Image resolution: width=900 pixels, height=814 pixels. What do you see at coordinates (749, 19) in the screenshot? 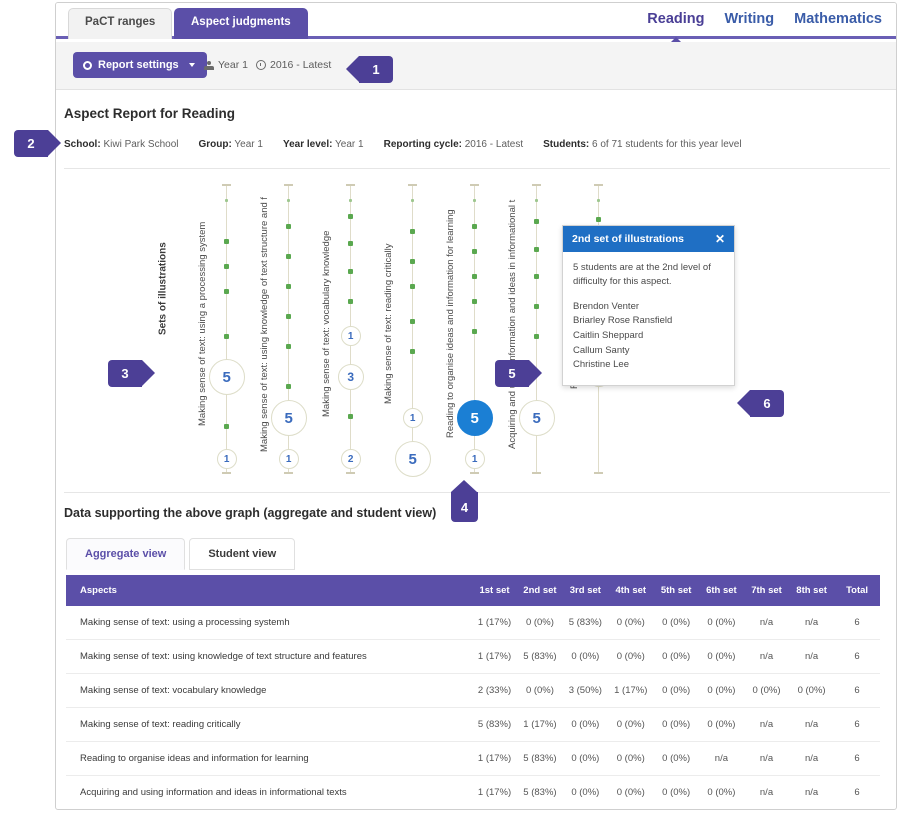
I see `nav-link-writing: Writing` at bounding box center [749, 19].